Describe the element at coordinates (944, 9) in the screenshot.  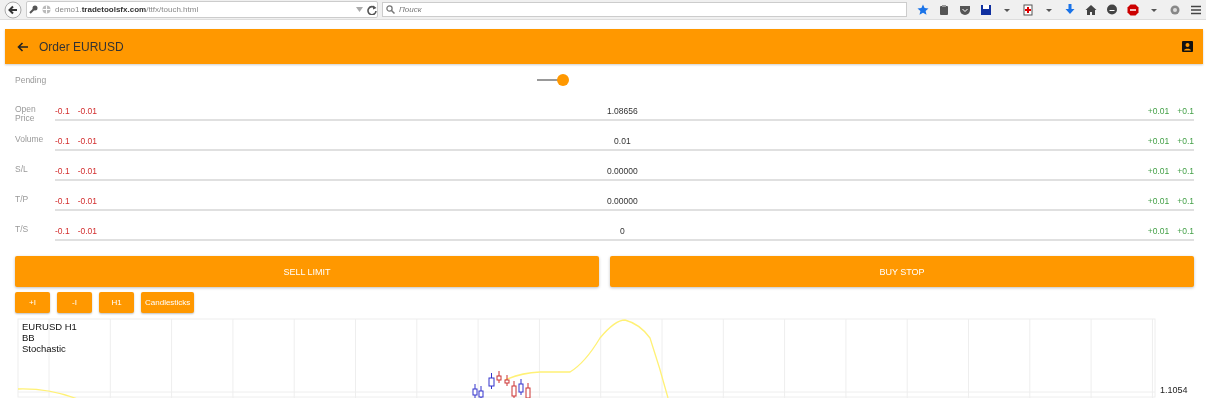
I see `clipboard-icon` at that location.